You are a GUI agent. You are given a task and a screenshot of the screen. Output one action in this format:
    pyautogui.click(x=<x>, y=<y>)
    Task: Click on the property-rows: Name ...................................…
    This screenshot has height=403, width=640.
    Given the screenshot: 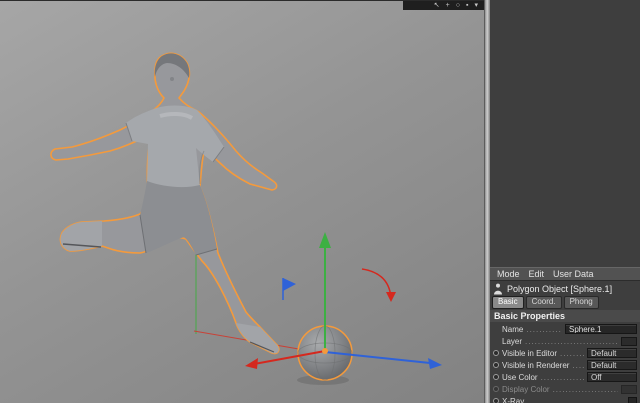 What is the action you would take?
    pyautogui.click(x=565, y=363)
    